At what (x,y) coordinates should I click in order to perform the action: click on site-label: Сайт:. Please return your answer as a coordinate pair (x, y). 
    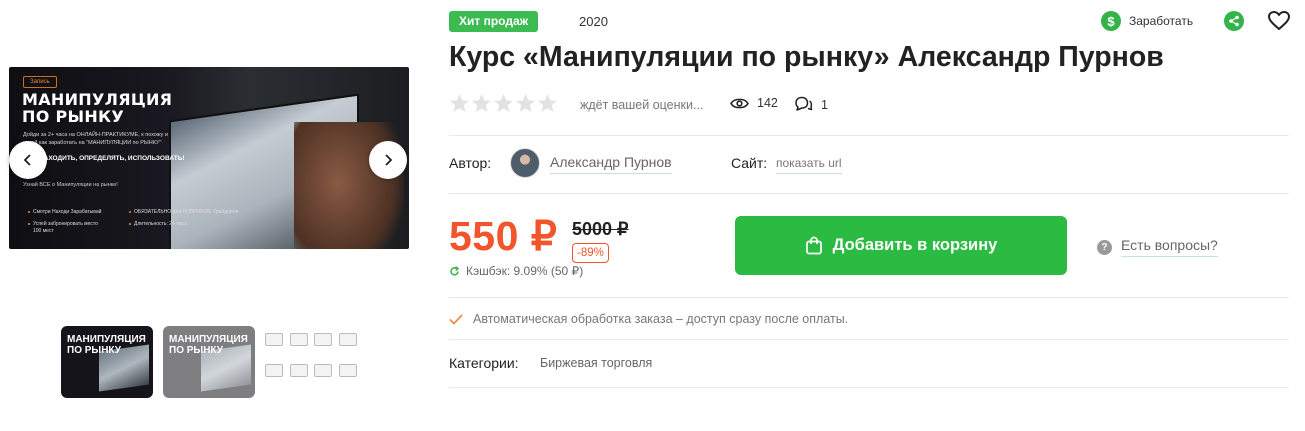
    Looking at the image, I should click on (749, 163).